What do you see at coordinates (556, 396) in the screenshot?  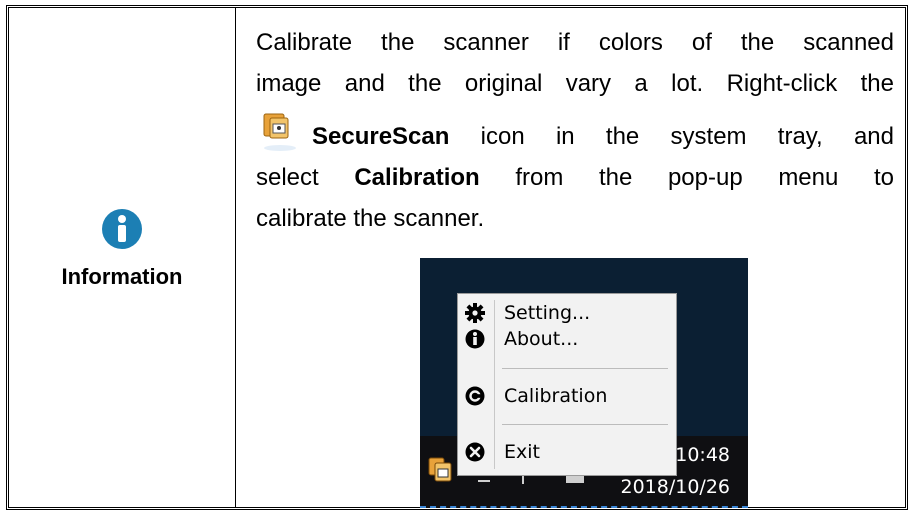 I see `menu-item-label: Calibration` at bounding box center [556, 396].